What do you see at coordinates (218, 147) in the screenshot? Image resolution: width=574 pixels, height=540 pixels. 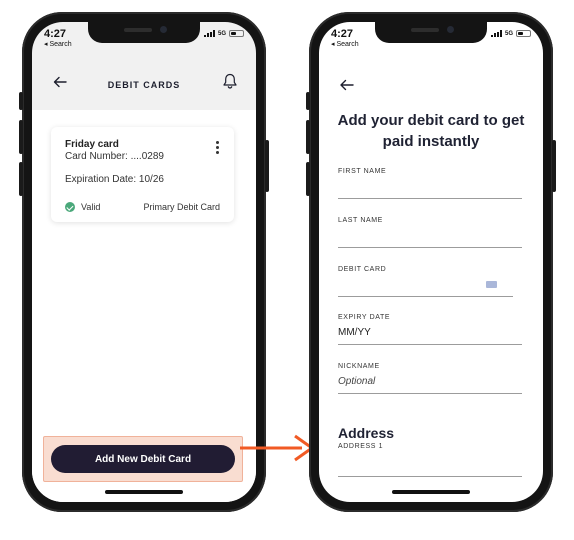 I see `more-options-icon` at bounding box center [218, 147].